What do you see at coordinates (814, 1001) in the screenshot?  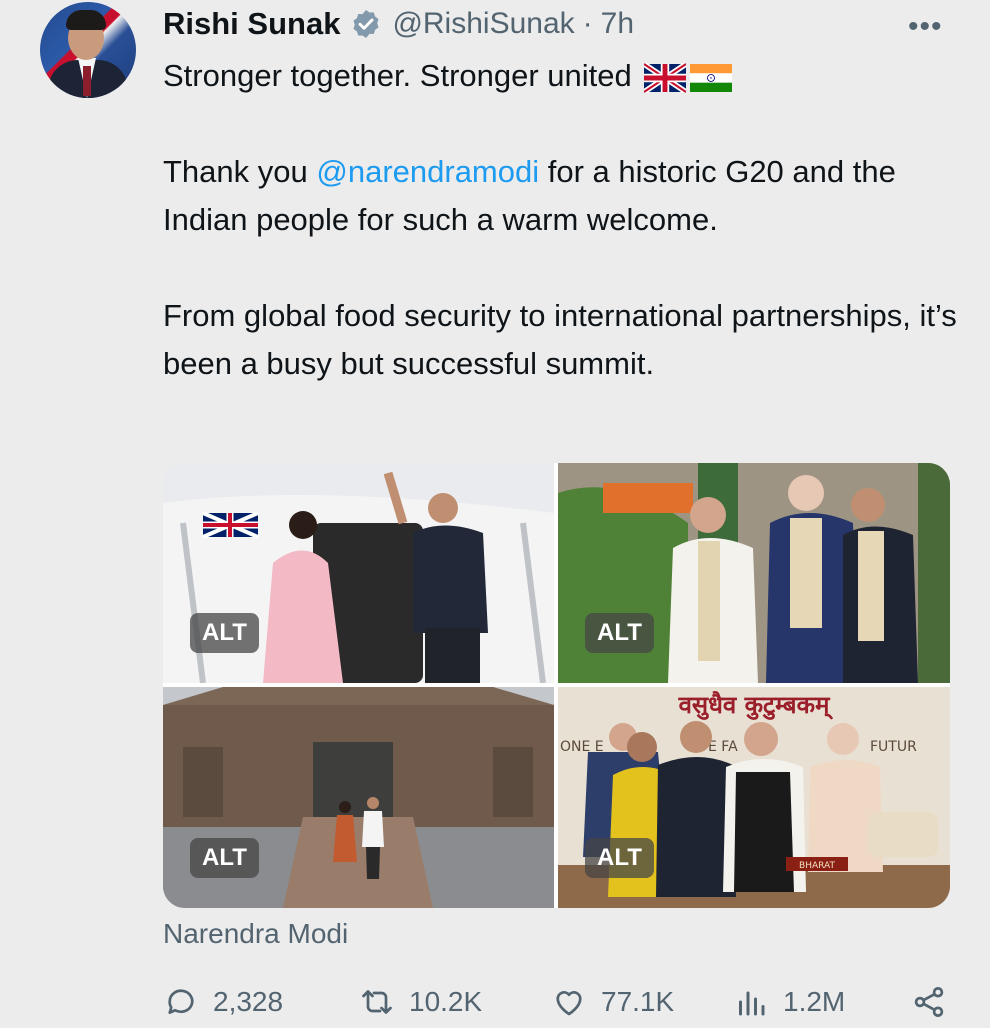 I see `views-count: 1.2M` at bounding box center [814, 1001].